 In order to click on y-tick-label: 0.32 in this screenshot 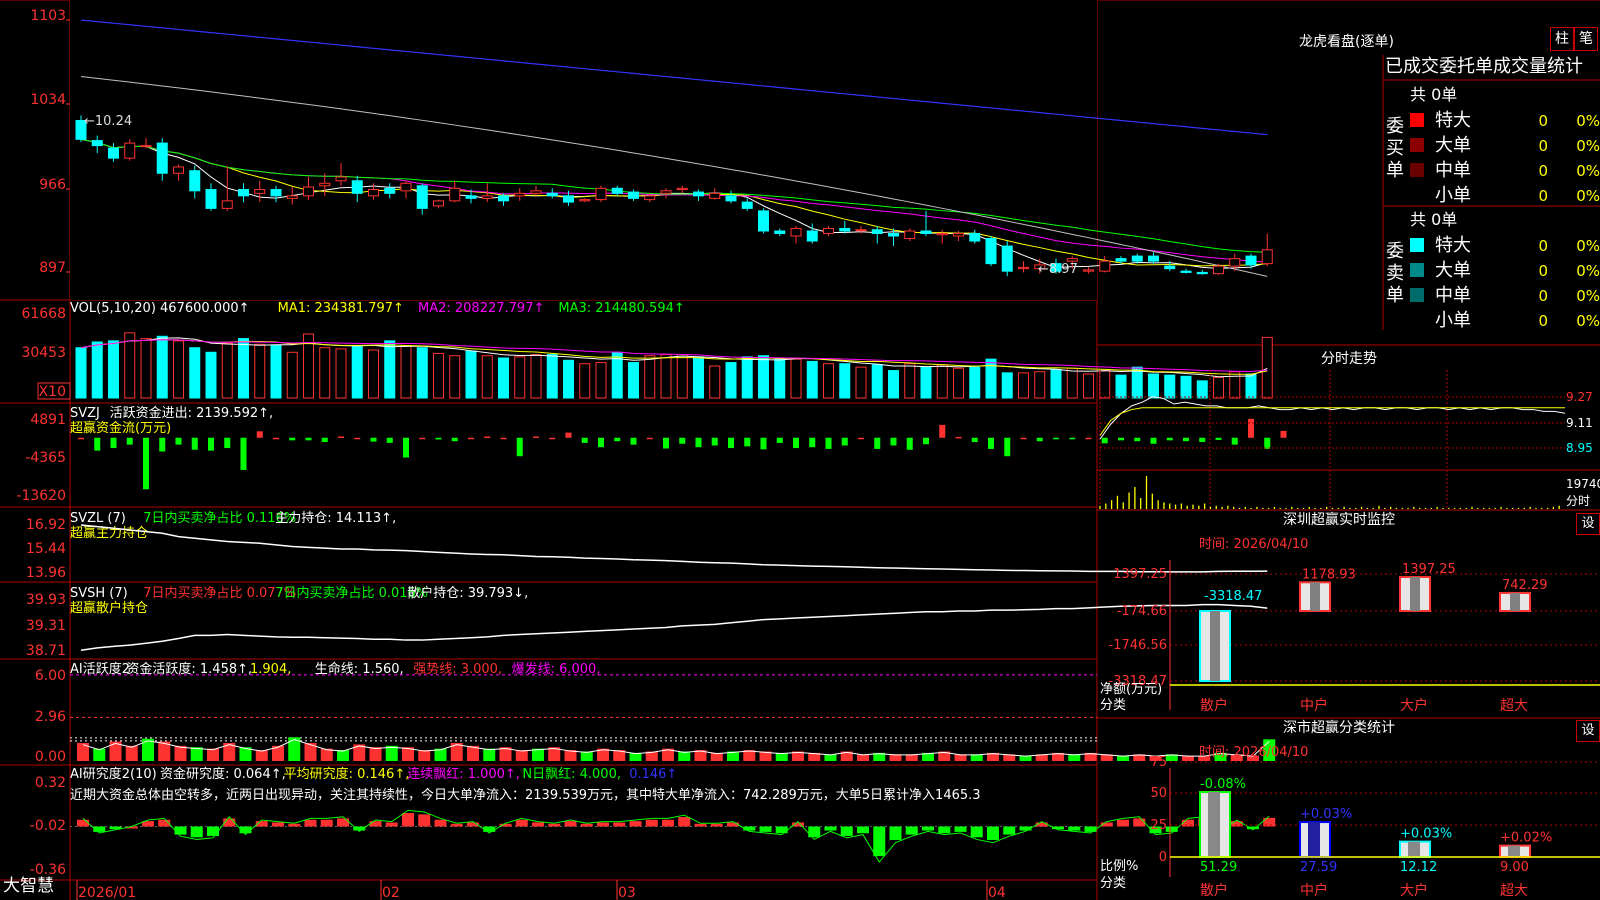, I will do `click(50, 783)`.